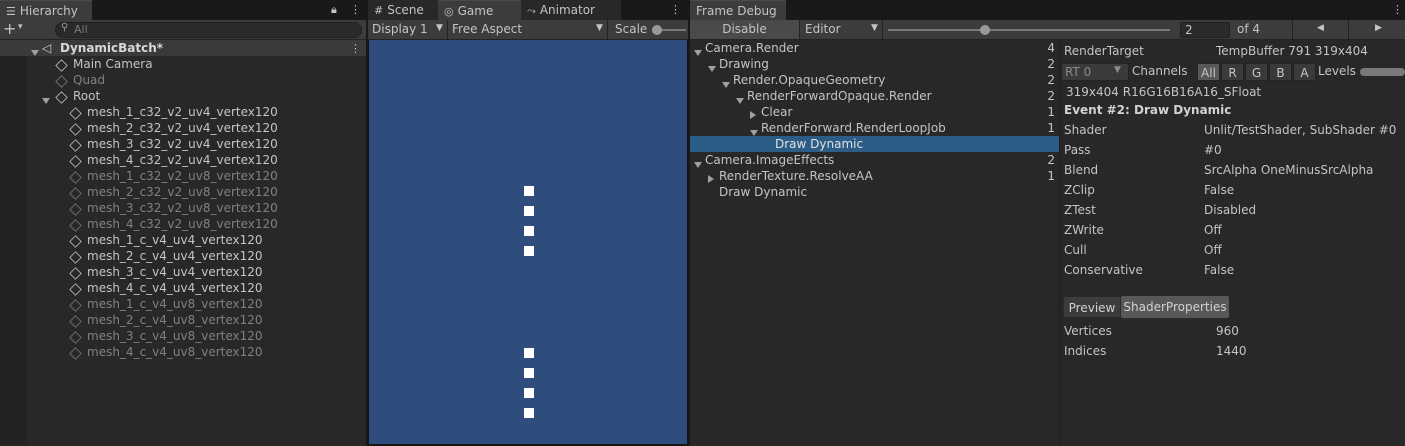  I want to click on property-row: ZTest Disabled, so click(1234, 210).